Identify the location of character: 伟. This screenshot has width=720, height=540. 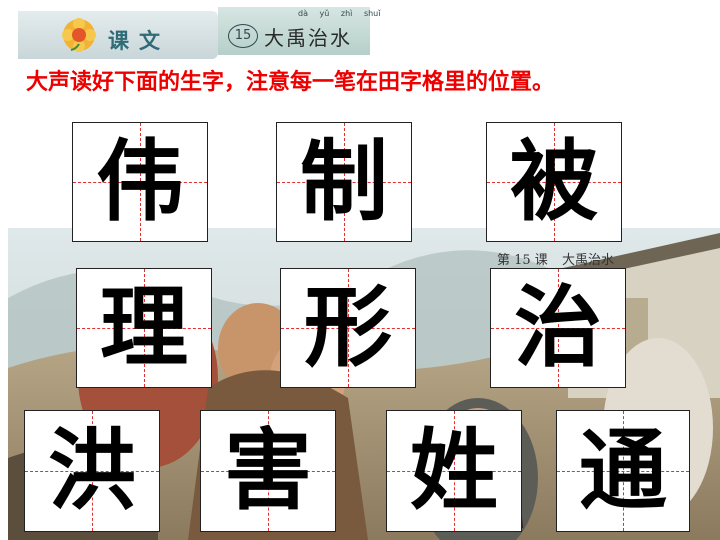
(139, 181).